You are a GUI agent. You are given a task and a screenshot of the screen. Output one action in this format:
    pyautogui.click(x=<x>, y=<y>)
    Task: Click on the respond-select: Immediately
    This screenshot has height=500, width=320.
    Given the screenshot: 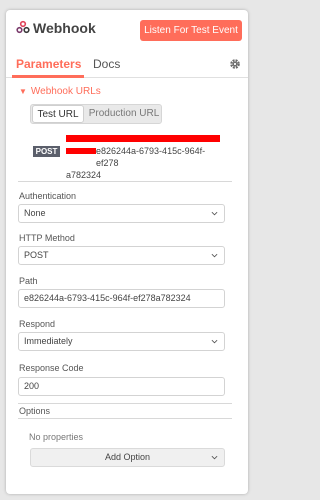 What is the action you would take?
    pyautogui.click(x=121, y=341)
    